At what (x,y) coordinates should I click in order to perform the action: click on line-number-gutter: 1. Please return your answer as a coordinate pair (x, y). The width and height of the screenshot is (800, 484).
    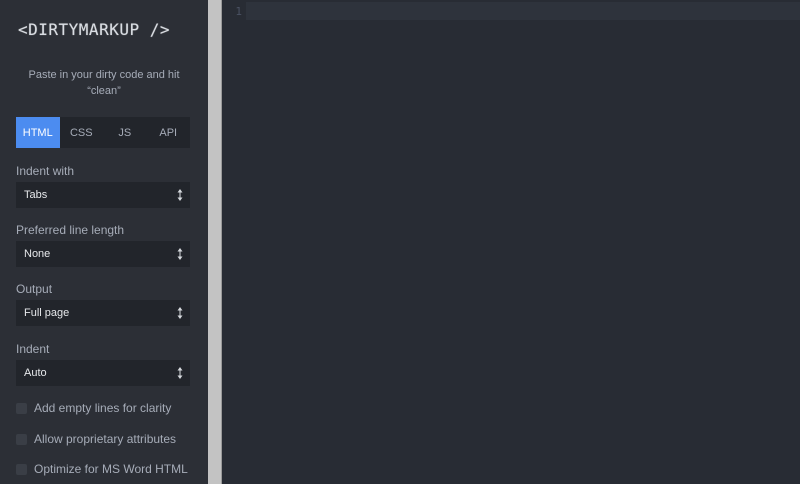
    Looking at the image, I should click on (234, 242).